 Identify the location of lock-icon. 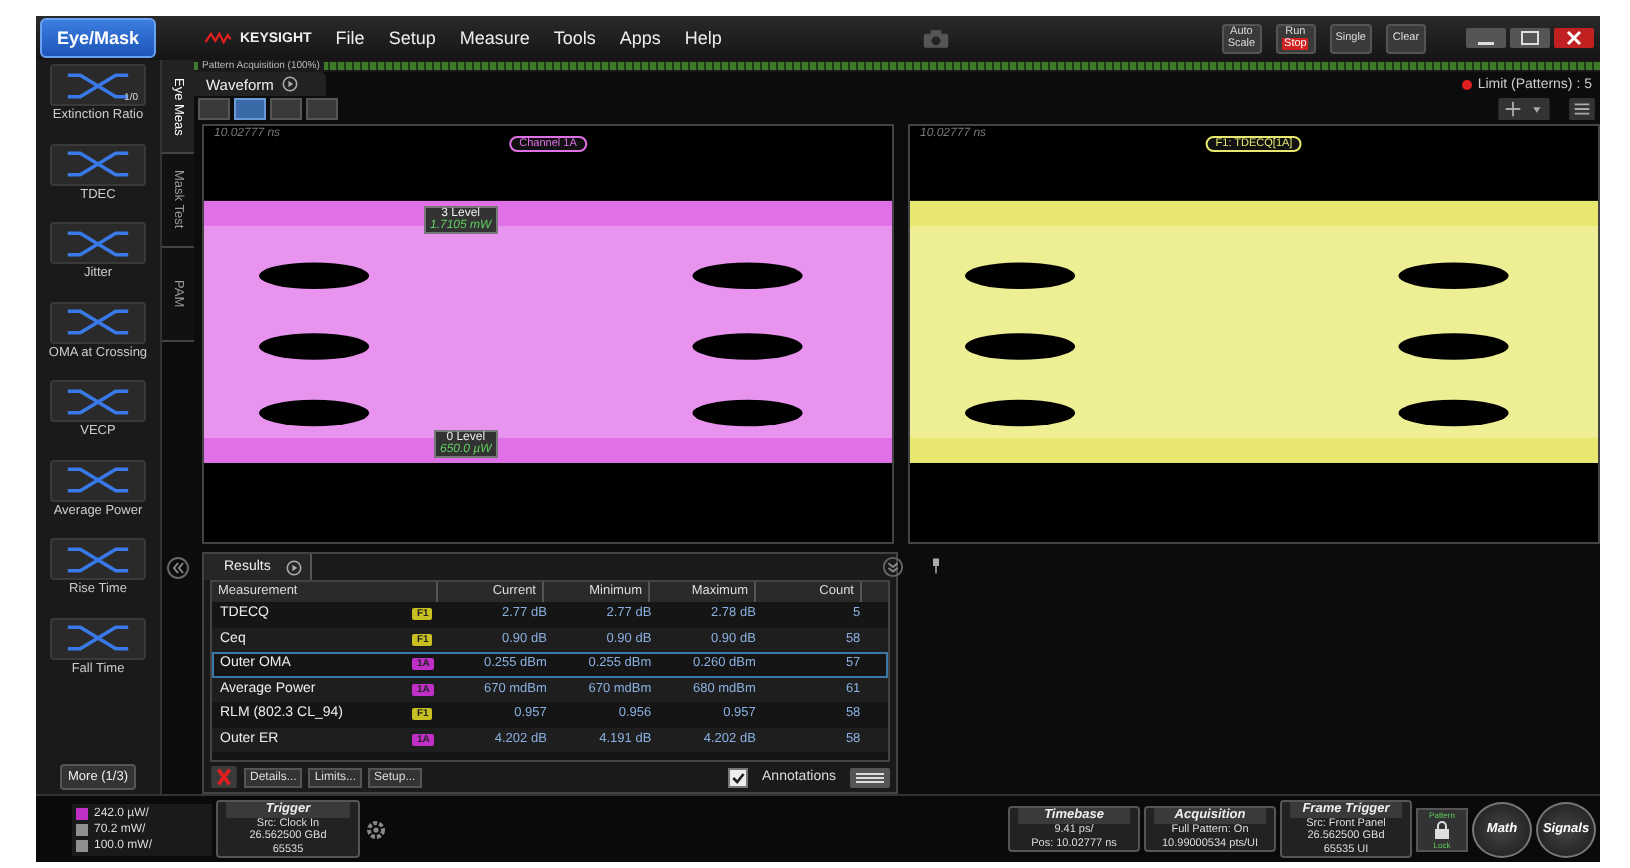
(1442, 829).